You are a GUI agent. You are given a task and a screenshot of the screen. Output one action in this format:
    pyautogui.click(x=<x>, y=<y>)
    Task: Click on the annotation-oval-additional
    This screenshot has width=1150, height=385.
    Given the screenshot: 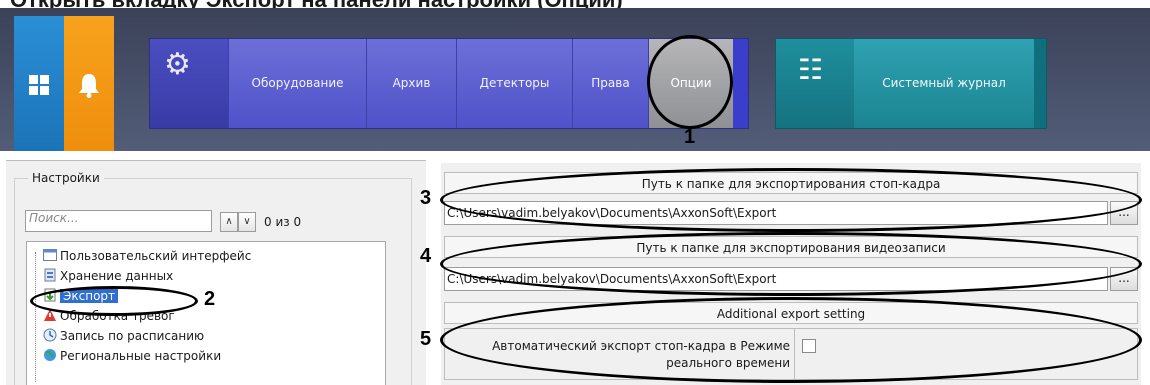 What is the action you would take?
    pyautogui.click(x=791, y=340)
    